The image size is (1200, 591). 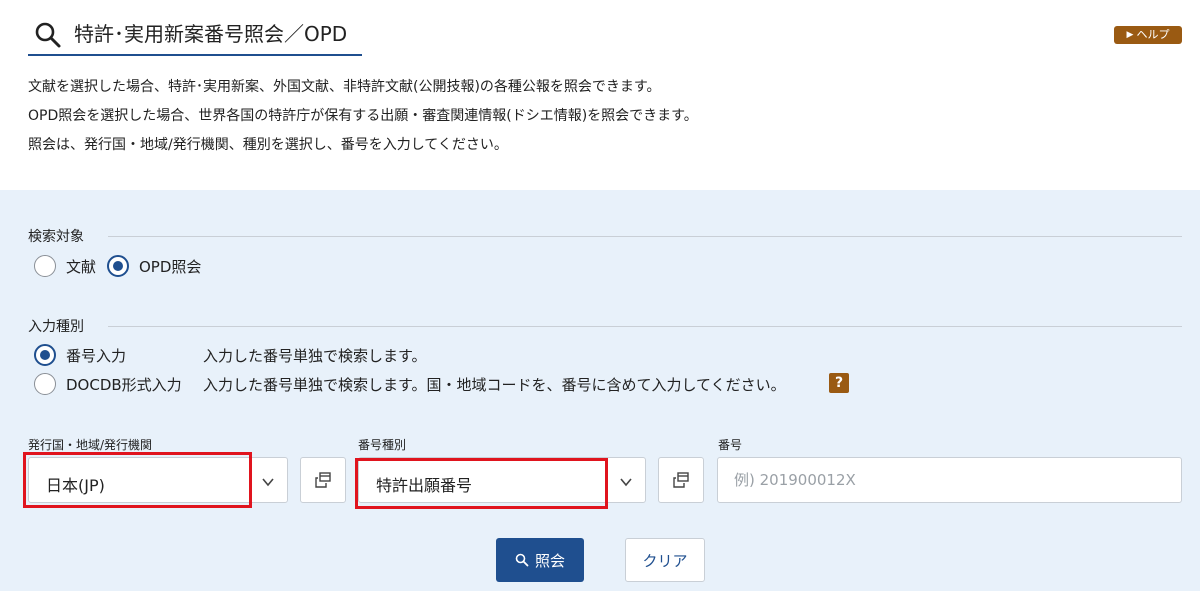 What do you see at coordinates (45, 384) in the screenshot?
I see `radio-docdb-input` at bounding box center [45, 384].